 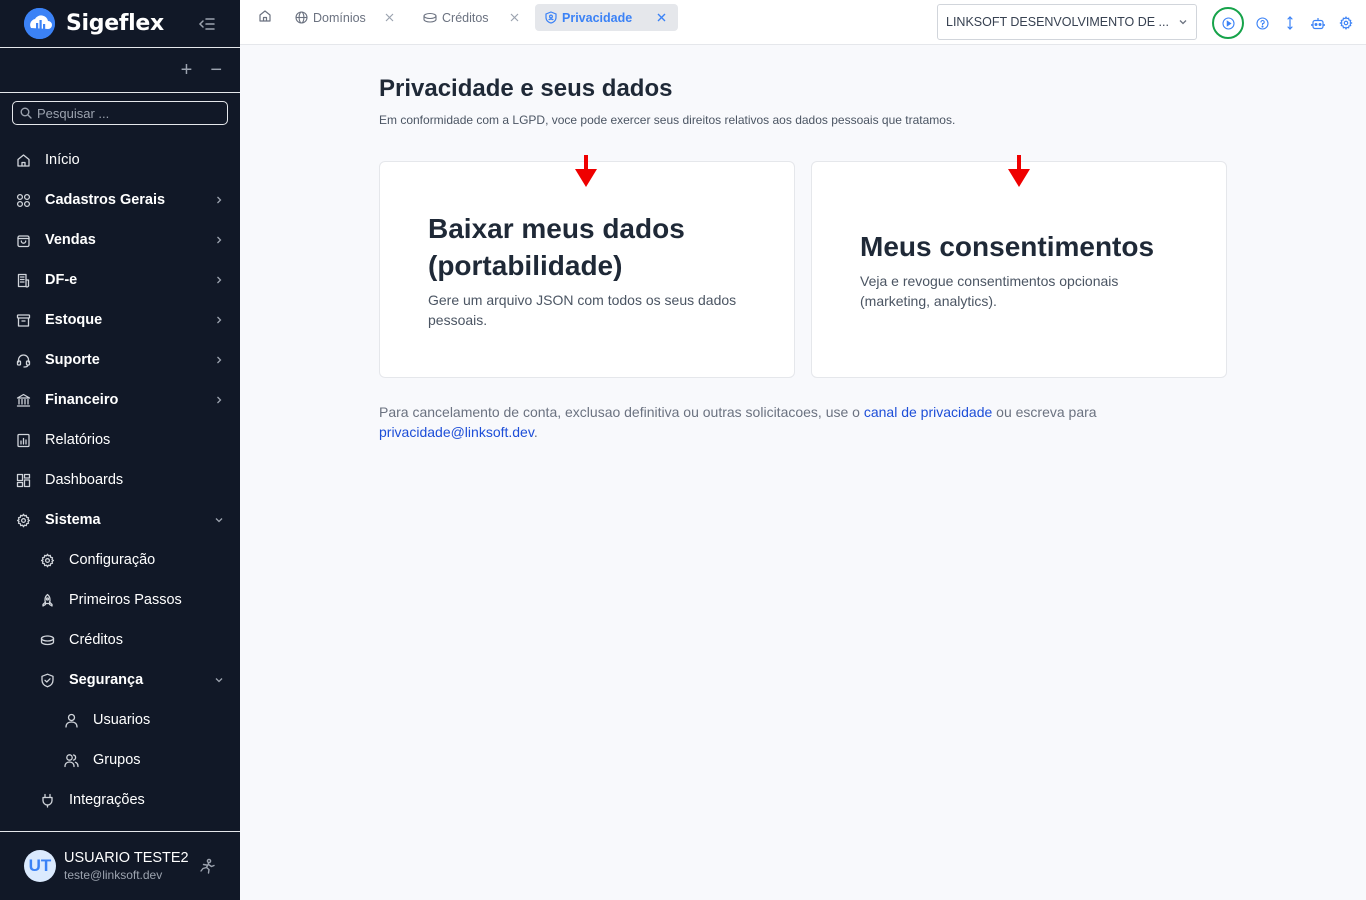 I want to click on grid-icon, so click(x=23, y=200).